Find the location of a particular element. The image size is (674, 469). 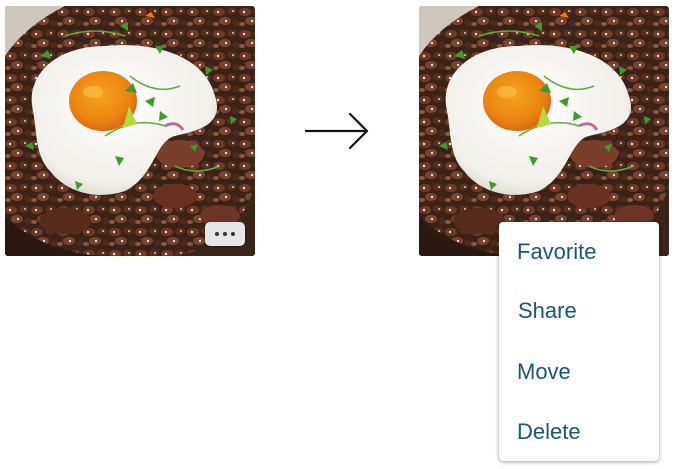

menu-item-delete: Delete is located at coordinates (549, 432).